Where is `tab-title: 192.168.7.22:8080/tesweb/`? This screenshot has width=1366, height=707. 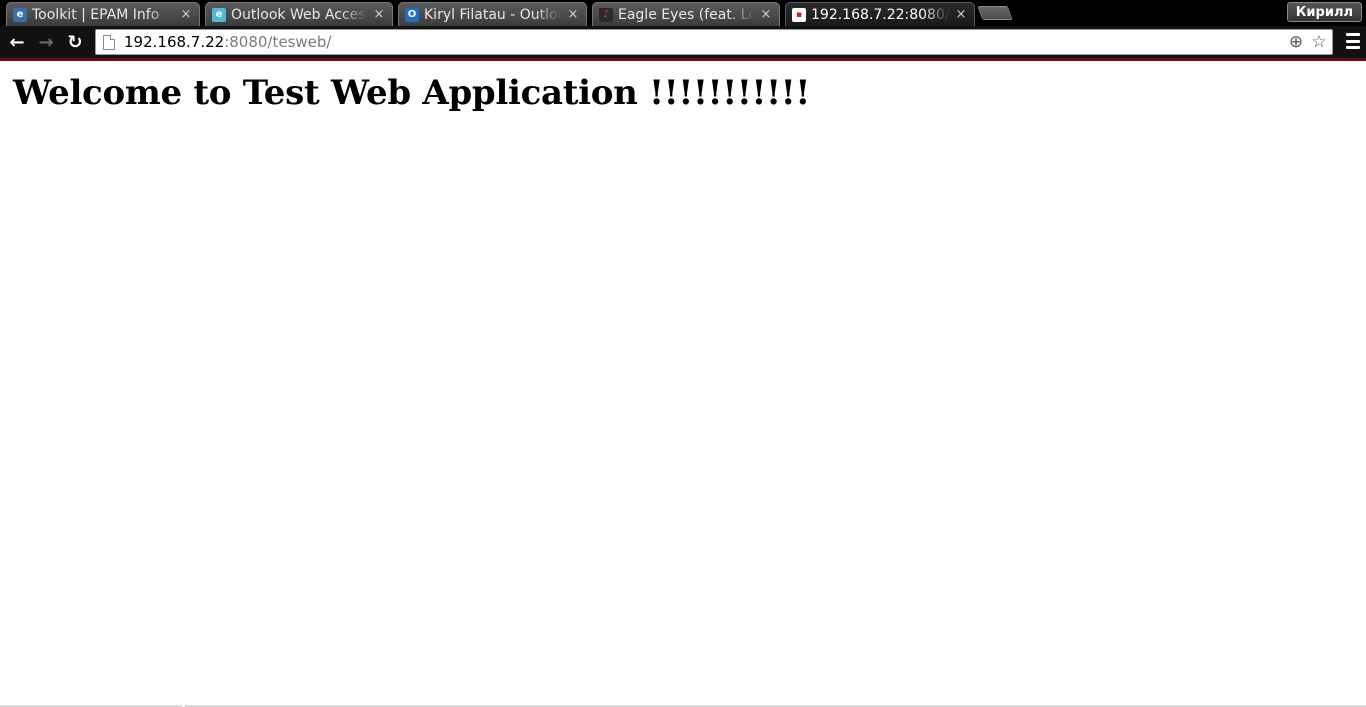
tab-title: 192.168.7.22:8080/tesweb/ is located at coordinates (880, 14).